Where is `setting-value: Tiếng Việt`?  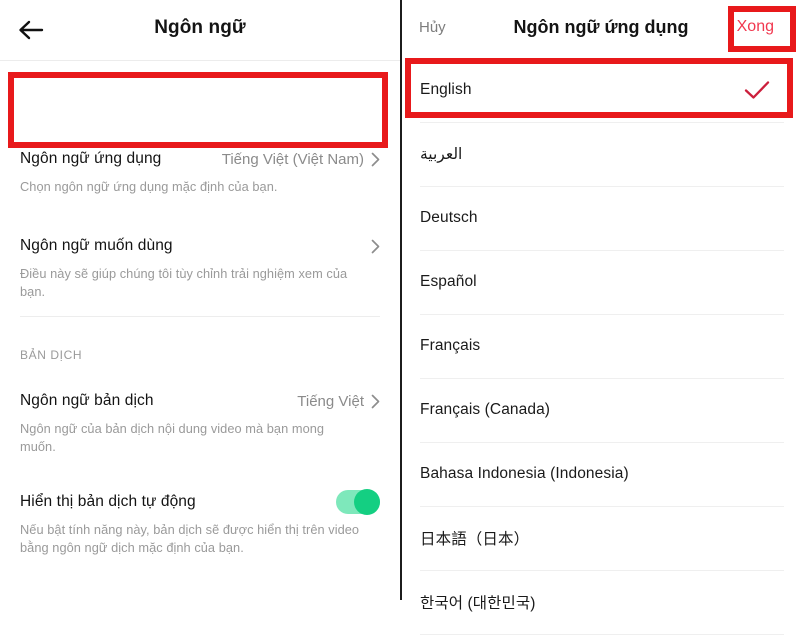
setting-value: Tiếng Việt is located at coordinates (330, 401).